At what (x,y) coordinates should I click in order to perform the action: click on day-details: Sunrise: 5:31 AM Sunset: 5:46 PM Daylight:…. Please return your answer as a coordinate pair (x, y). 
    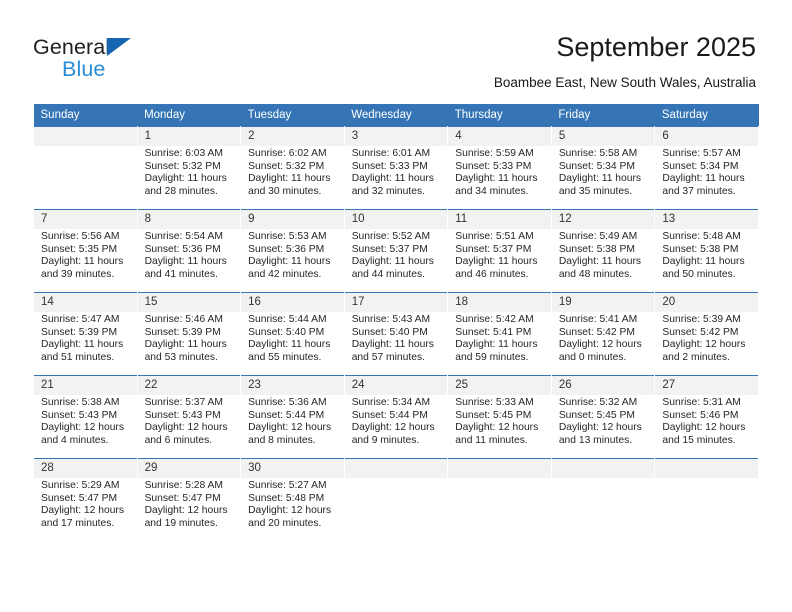
    Looking at the image, I should click on (706, 421).